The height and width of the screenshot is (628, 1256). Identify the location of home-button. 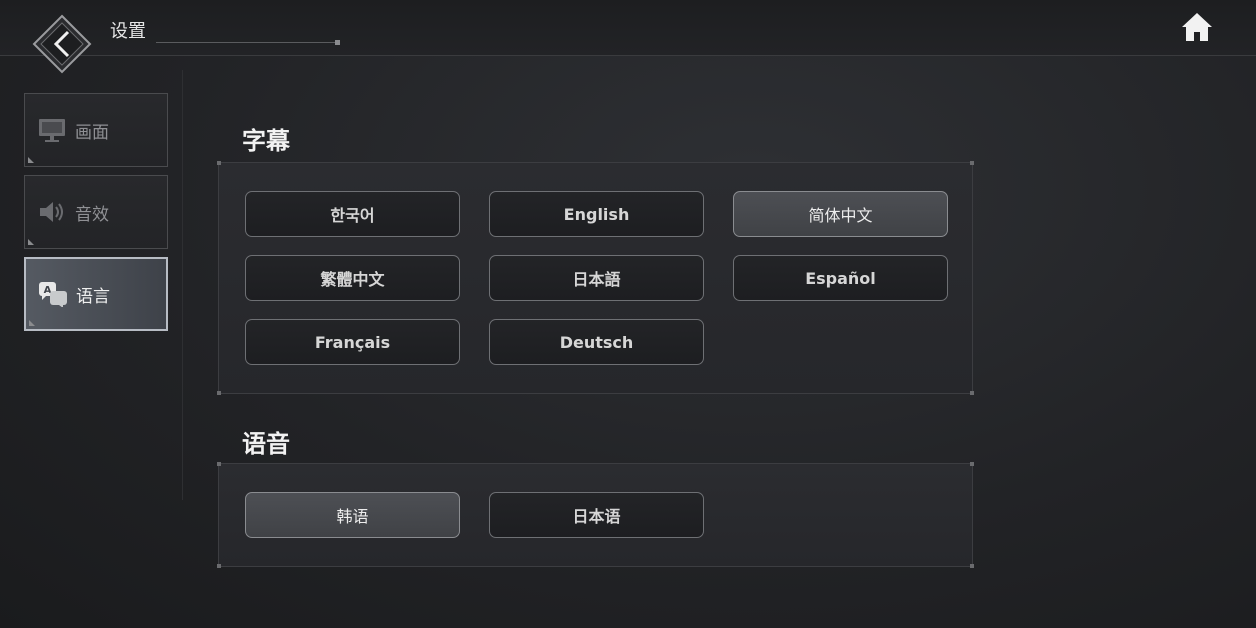
(1197, 27).